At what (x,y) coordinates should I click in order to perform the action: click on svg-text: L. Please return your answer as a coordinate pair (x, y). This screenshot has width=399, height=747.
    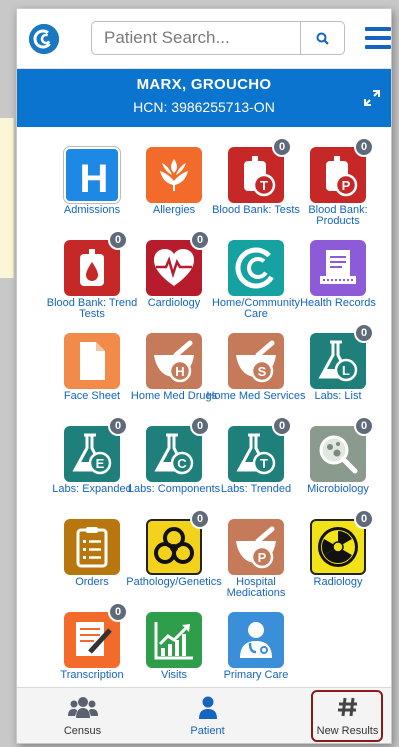
    Looking at the image, I should click on (346, 370).